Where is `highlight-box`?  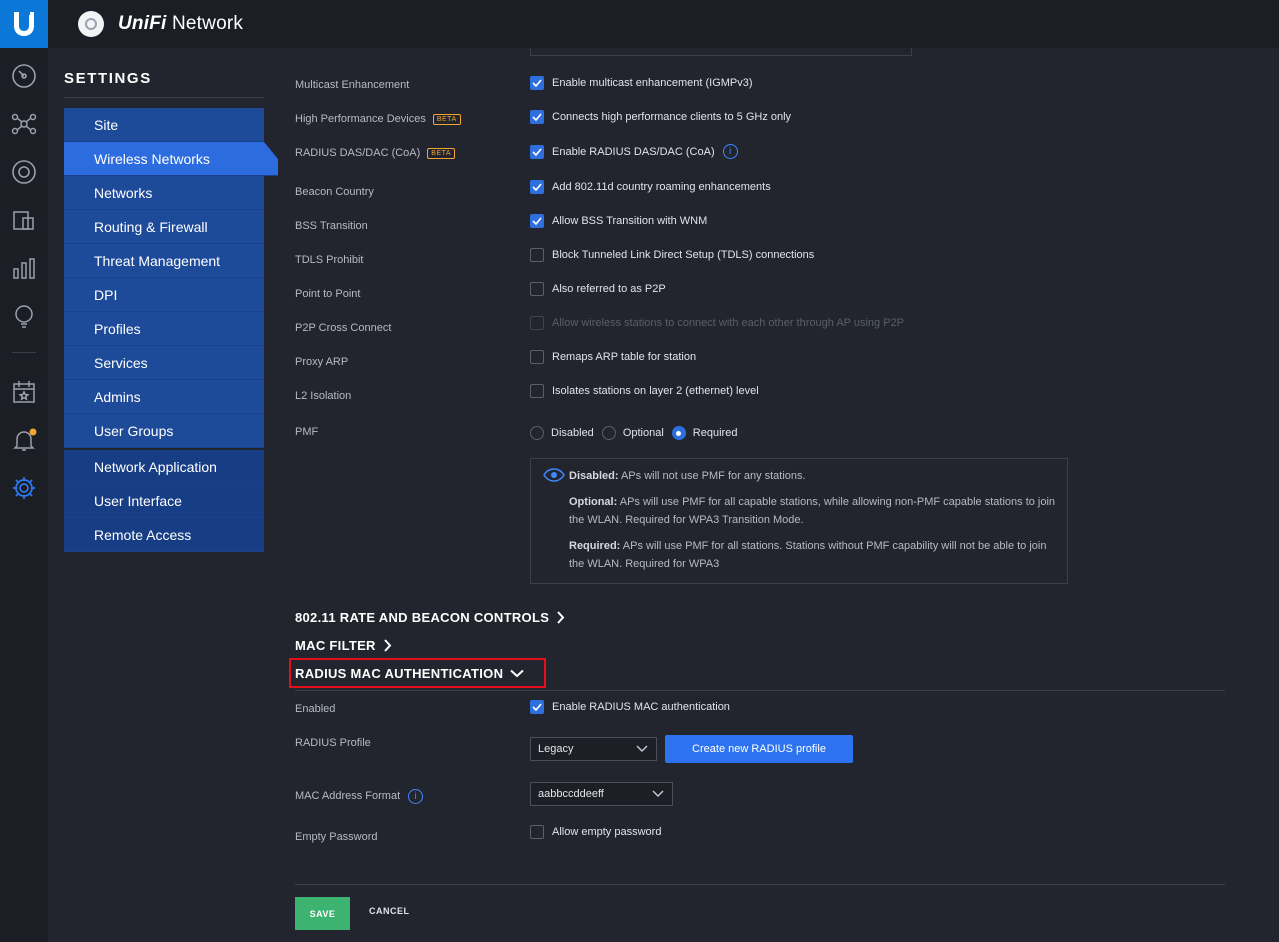
highlight-box is located at coordinates (417, 673).